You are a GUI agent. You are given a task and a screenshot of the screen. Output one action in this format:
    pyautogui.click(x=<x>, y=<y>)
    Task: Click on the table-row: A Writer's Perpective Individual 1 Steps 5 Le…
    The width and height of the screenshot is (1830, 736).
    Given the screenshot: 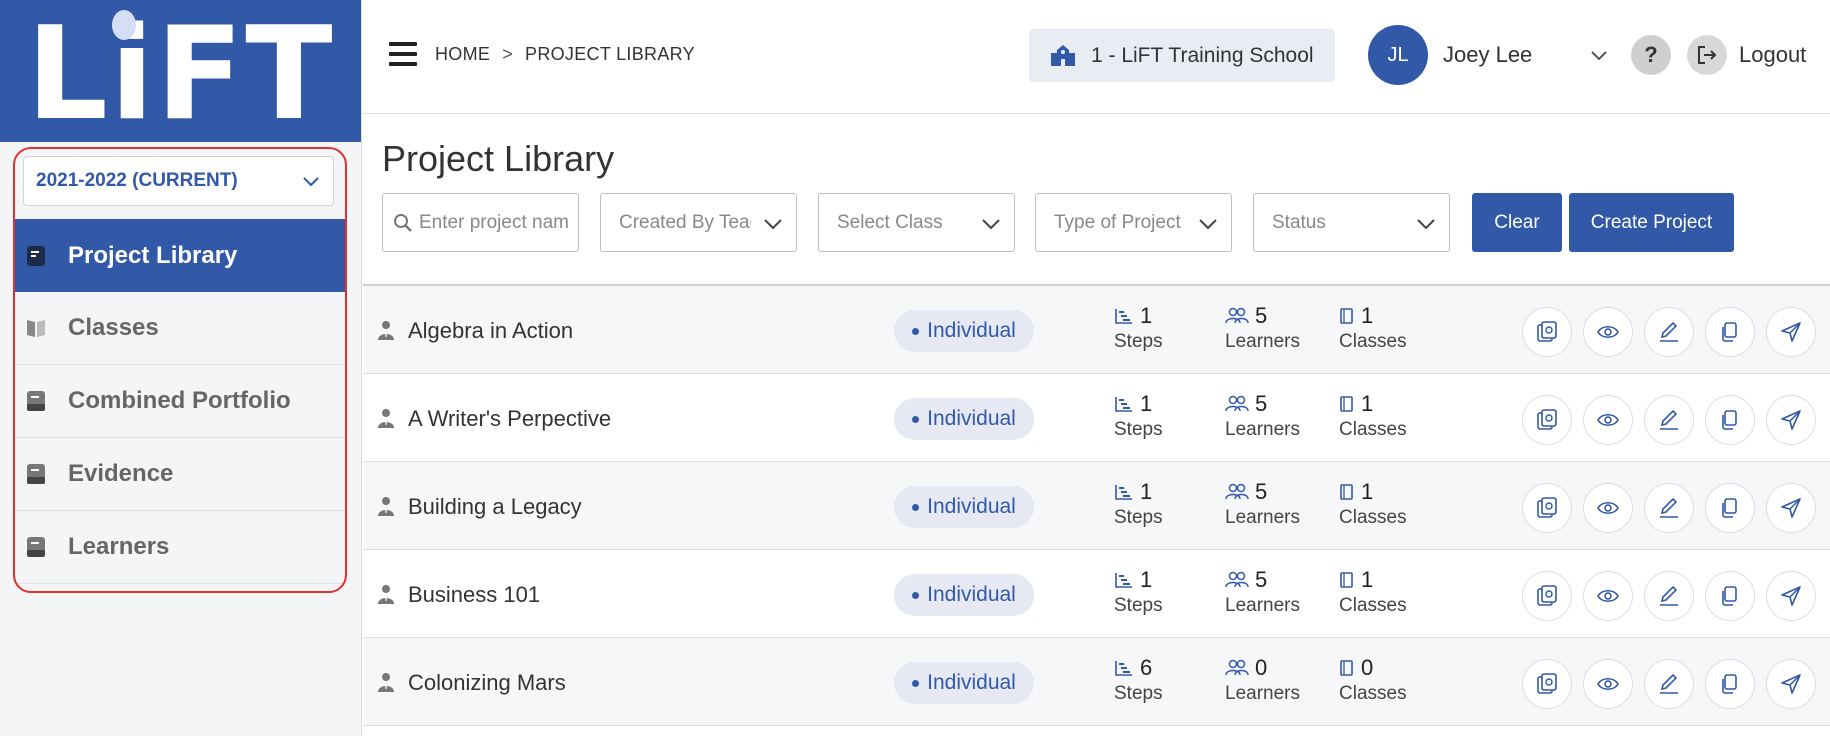 What is the action you would take?
    pyautogui.click(x=1096, y=418)
    